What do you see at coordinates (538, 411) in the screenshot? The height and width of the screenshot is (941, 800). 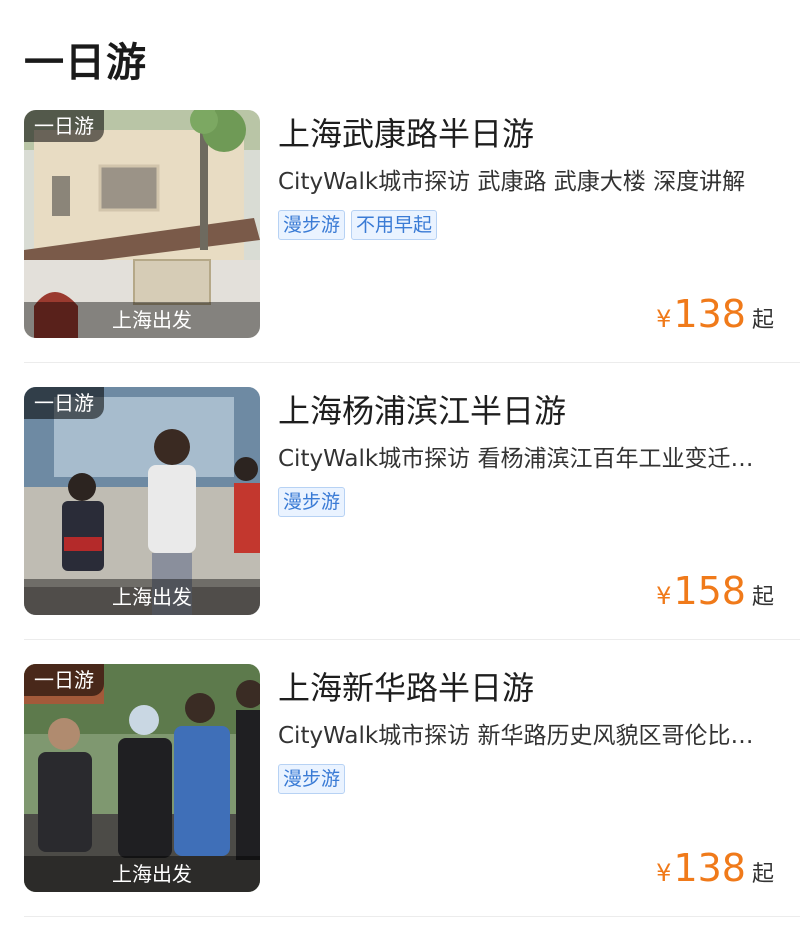 I see `tour-title: 上海杨浦滨江半日游` at bounding box center [538, 411].